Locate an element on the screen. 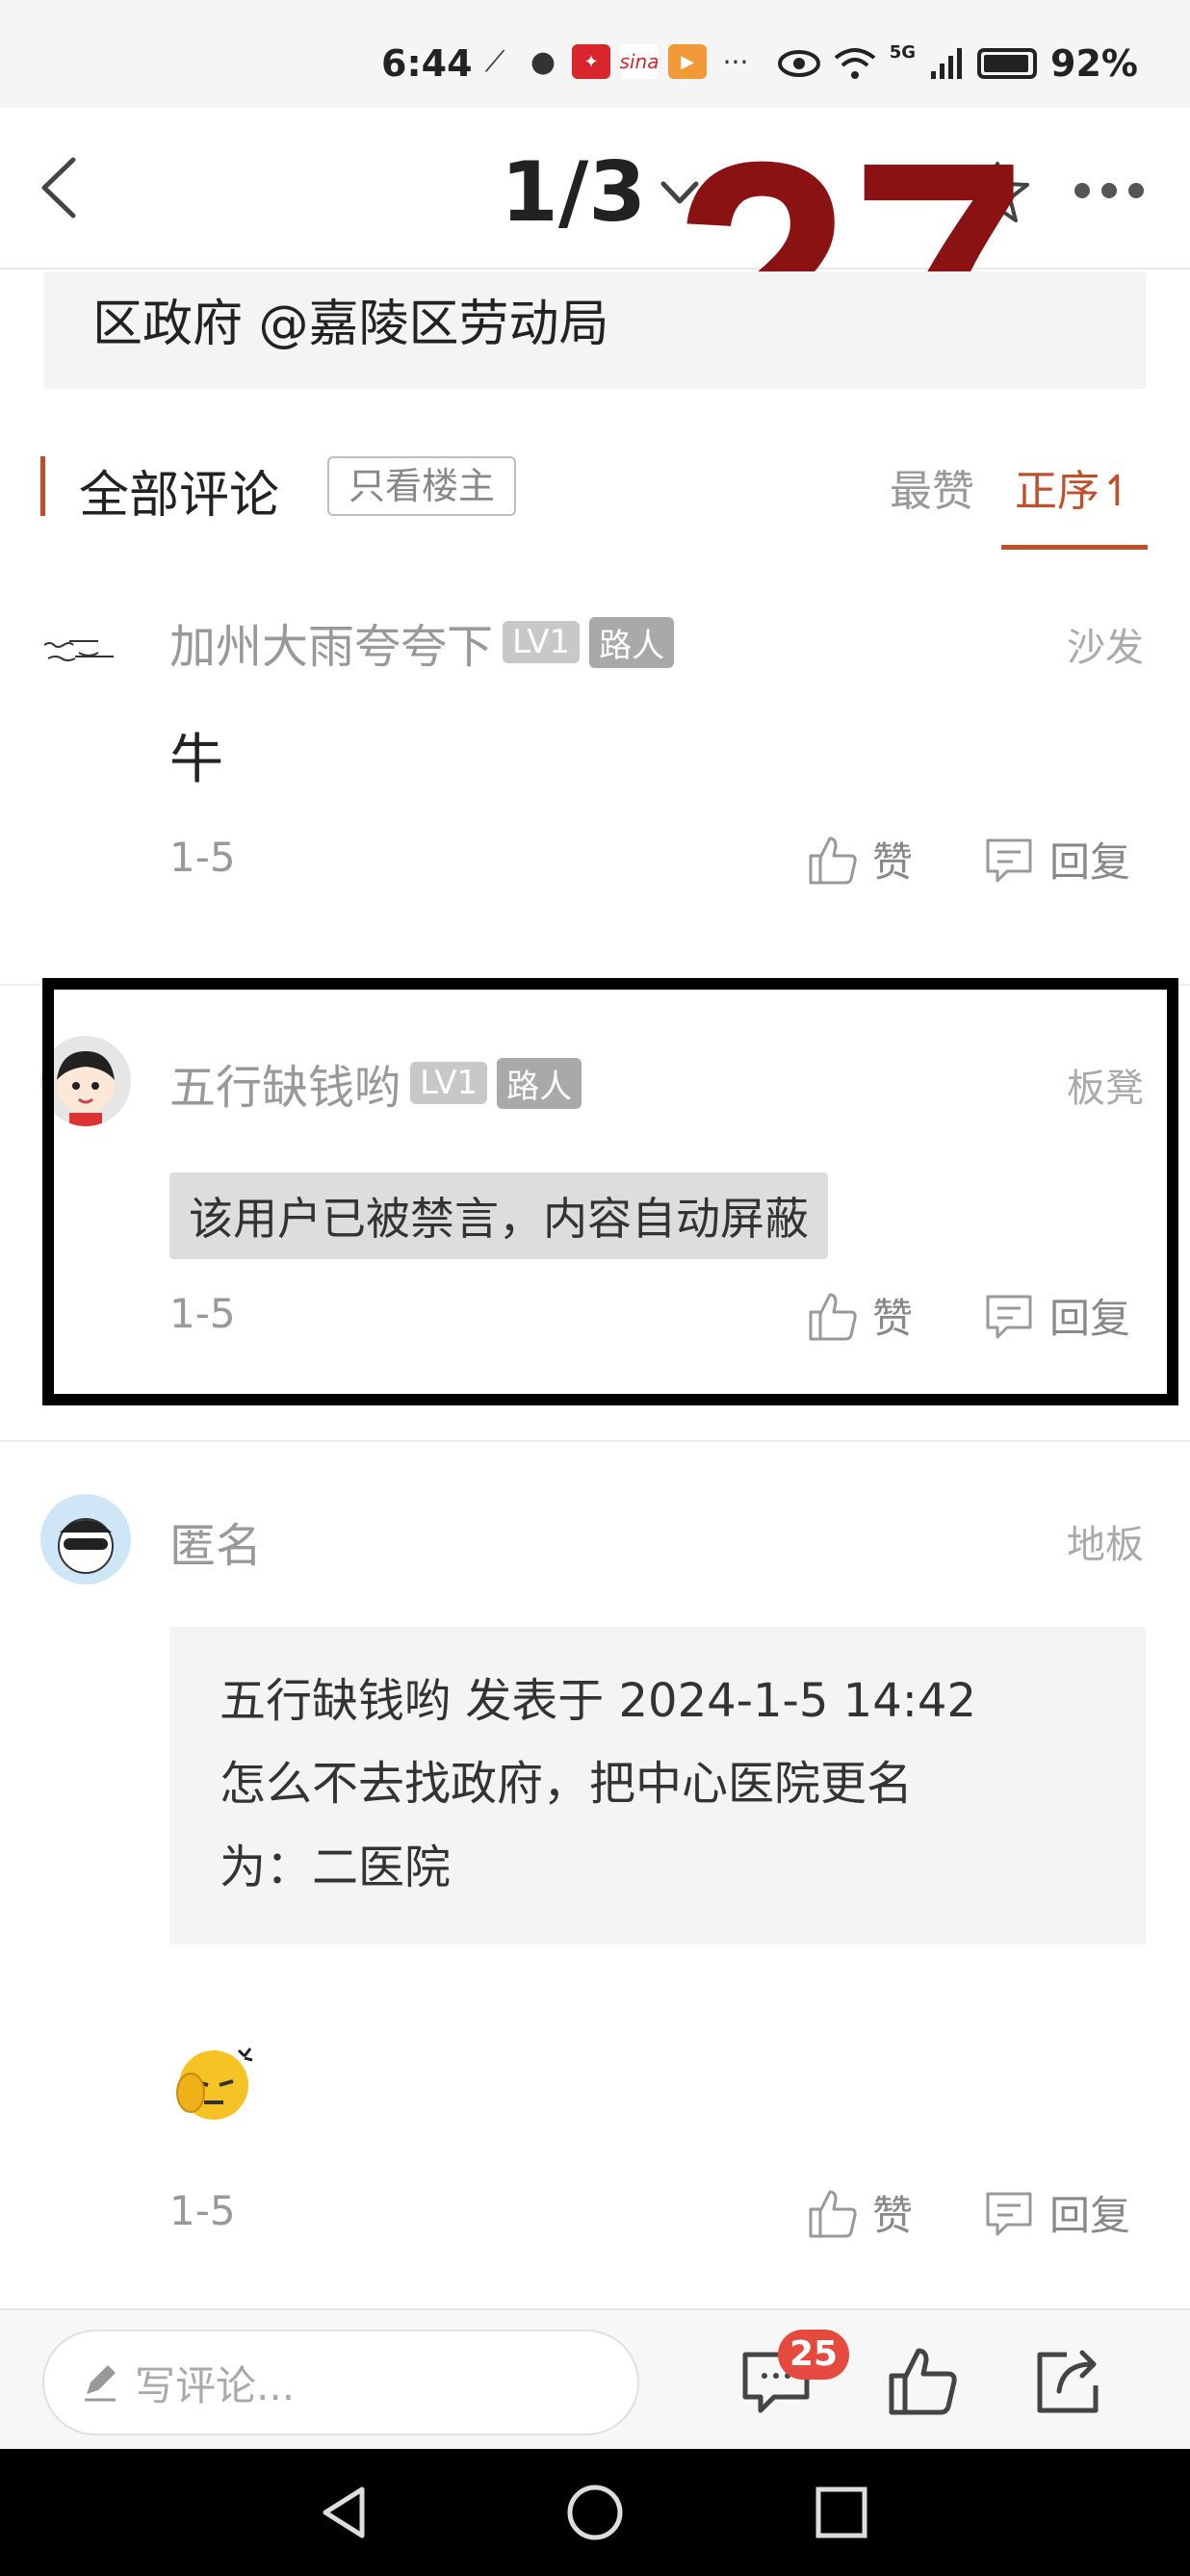 This screenshot has height=2576, width=1190. status-time: 6:44 is located at coordinates (427, 64).